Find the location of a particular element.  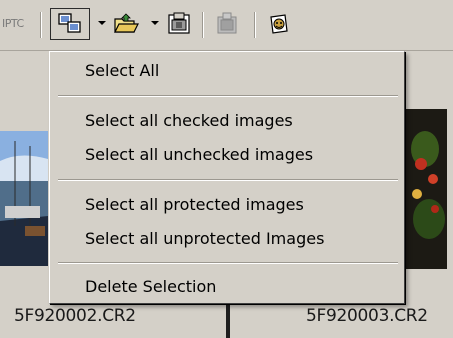

delete-icon is located at coordinates (227, 23).